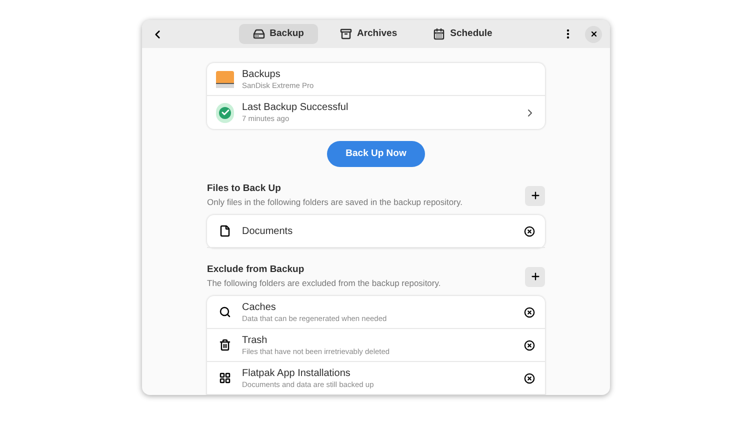 The image size is (752, 423). I want to click on section-description: Only files in the following folders are saved in the backup repository., so click(335, 202).